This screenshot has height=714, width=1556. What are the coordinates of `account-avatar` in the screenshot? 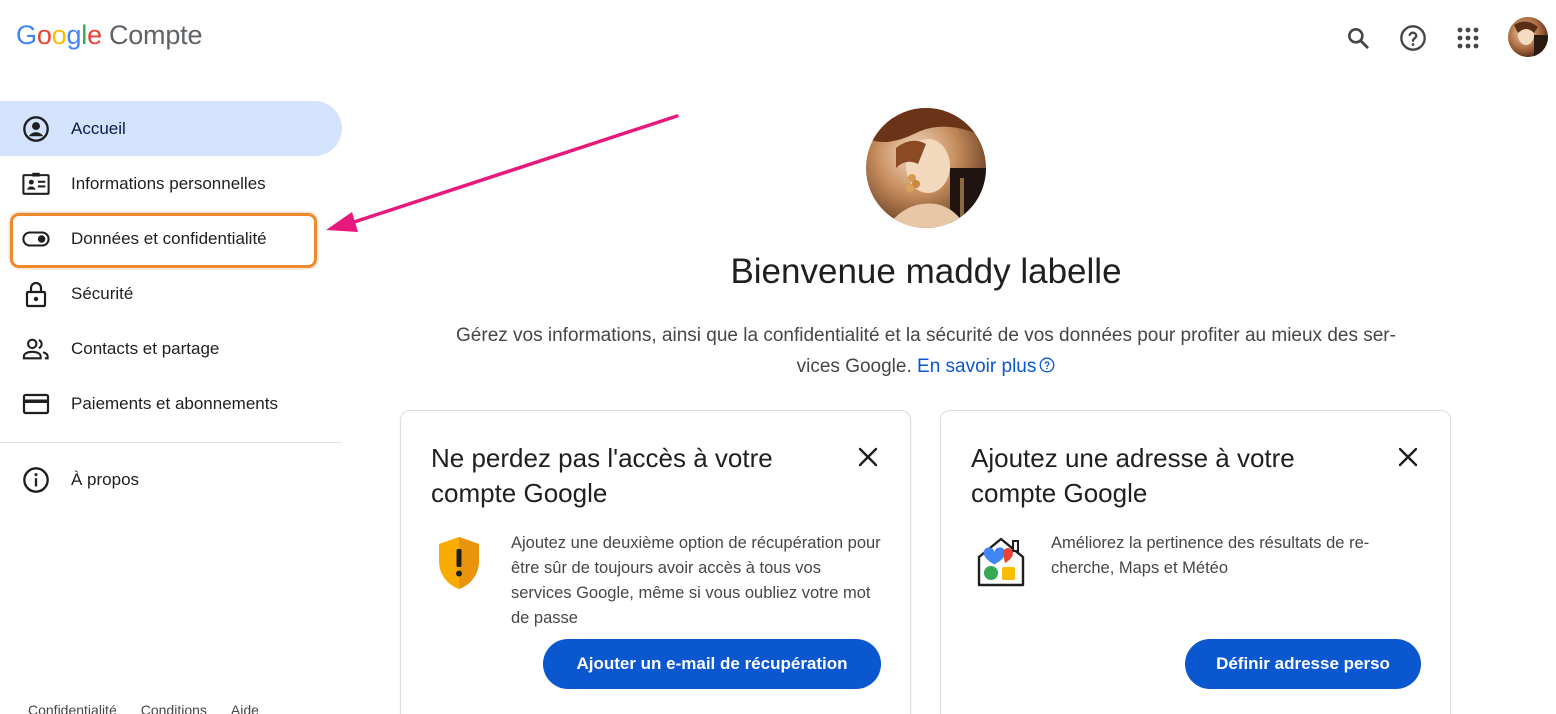 It's located at (1528, 37).